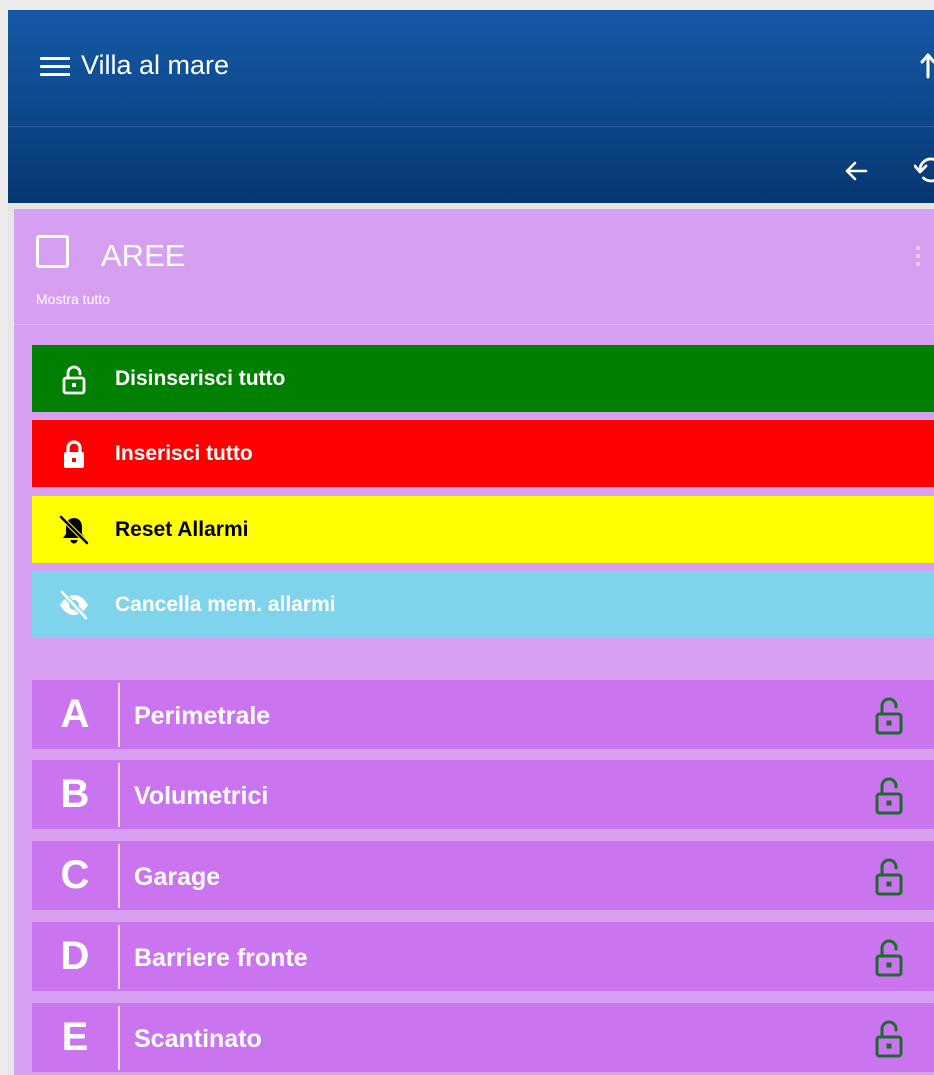 The height and width of the screenshot is (1075, 934). What do you see at coordinates (75, 794) in the screenshot?
I see `area-letter: B` at bounding box center [75, 794].